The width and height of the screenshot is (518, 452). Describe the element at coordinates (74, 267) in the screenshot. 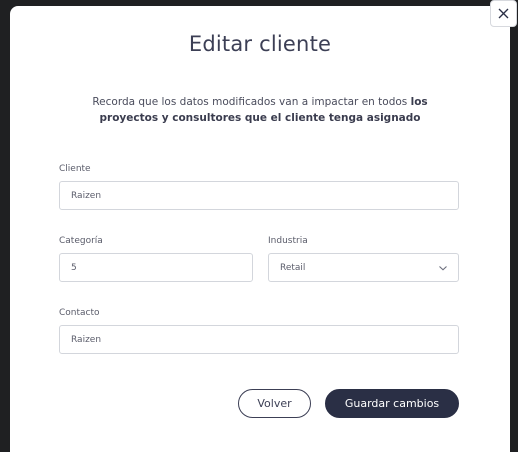

I see `categoria-value: 5` at that location.